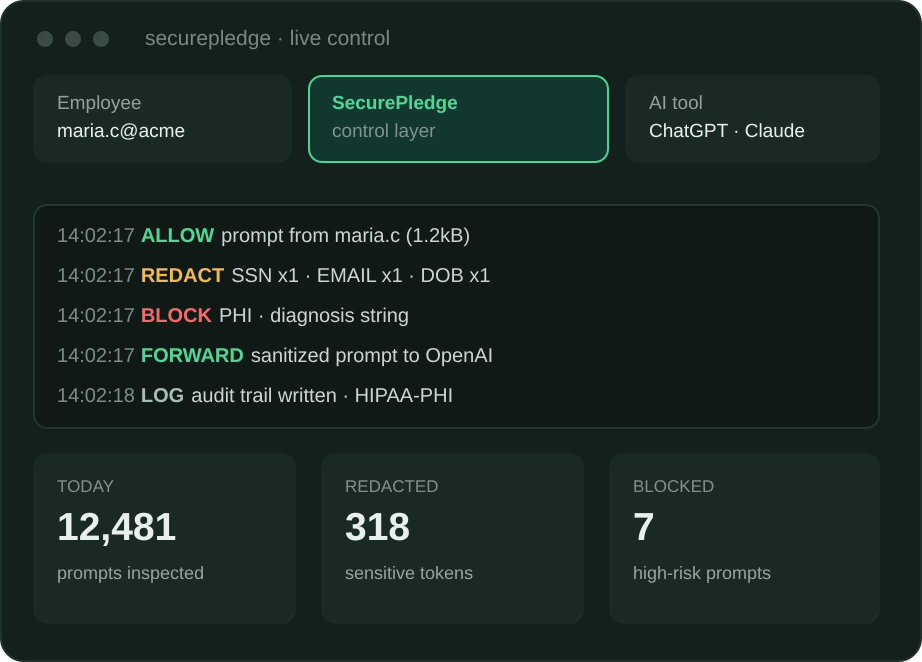 The image size is (922, 662). Describe the element at coordinates (384, 132) in the screenshot. I see `node-value: control layer` at that location.